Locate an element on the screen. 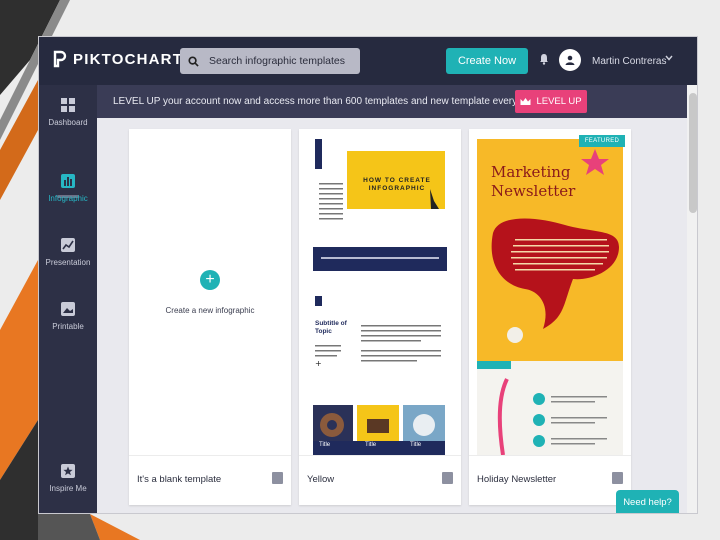 This screenshot has width=720, height=540. create-new-label: Create a new infographic is located at coordinates (210, 310).